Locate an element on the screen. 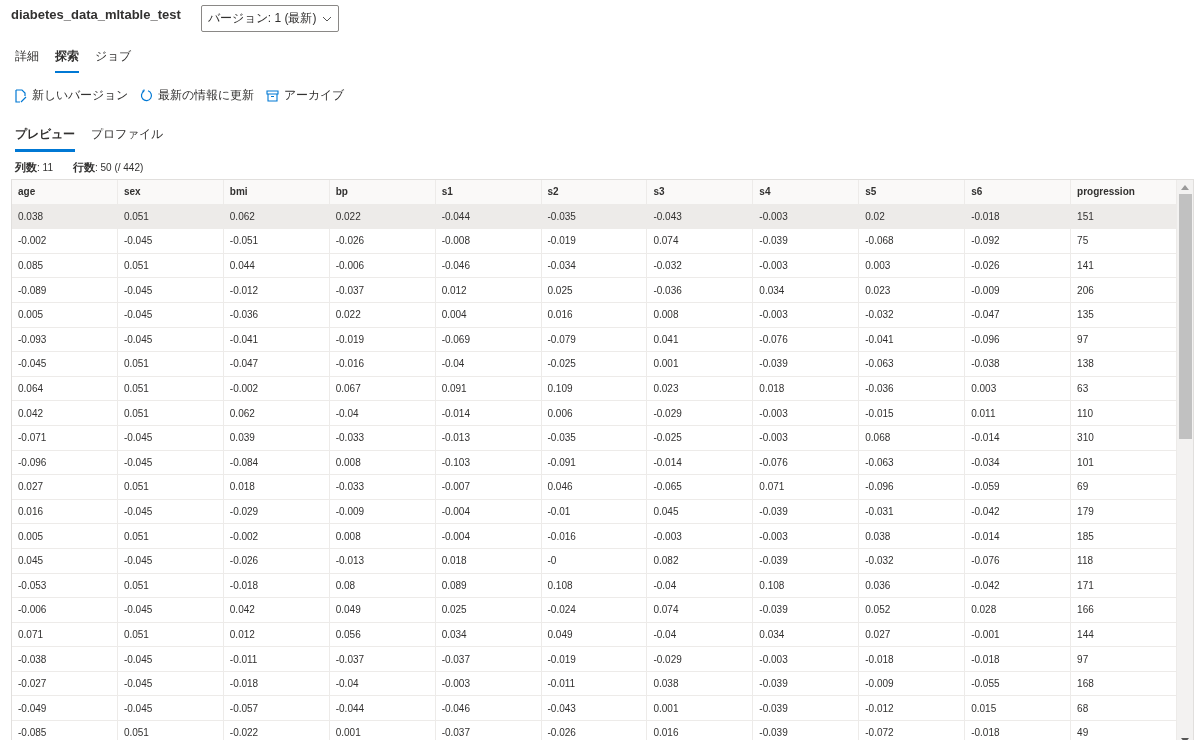  table-cell: -0.025 is located at coordinates (594, 364).